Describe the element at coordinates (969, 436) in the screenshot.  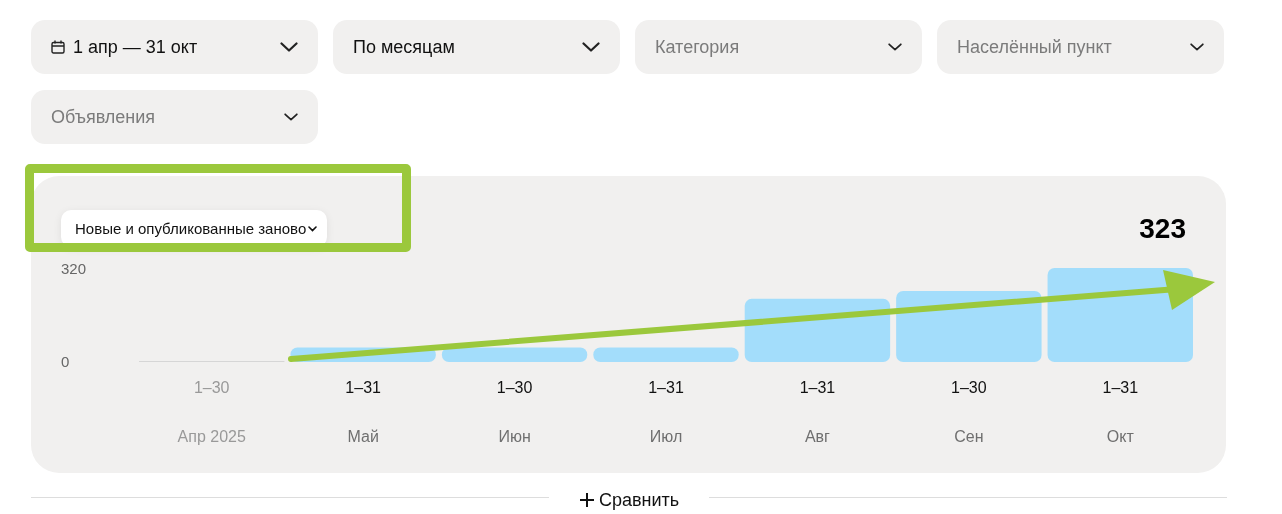
I see `month-label: Сен` at that location.